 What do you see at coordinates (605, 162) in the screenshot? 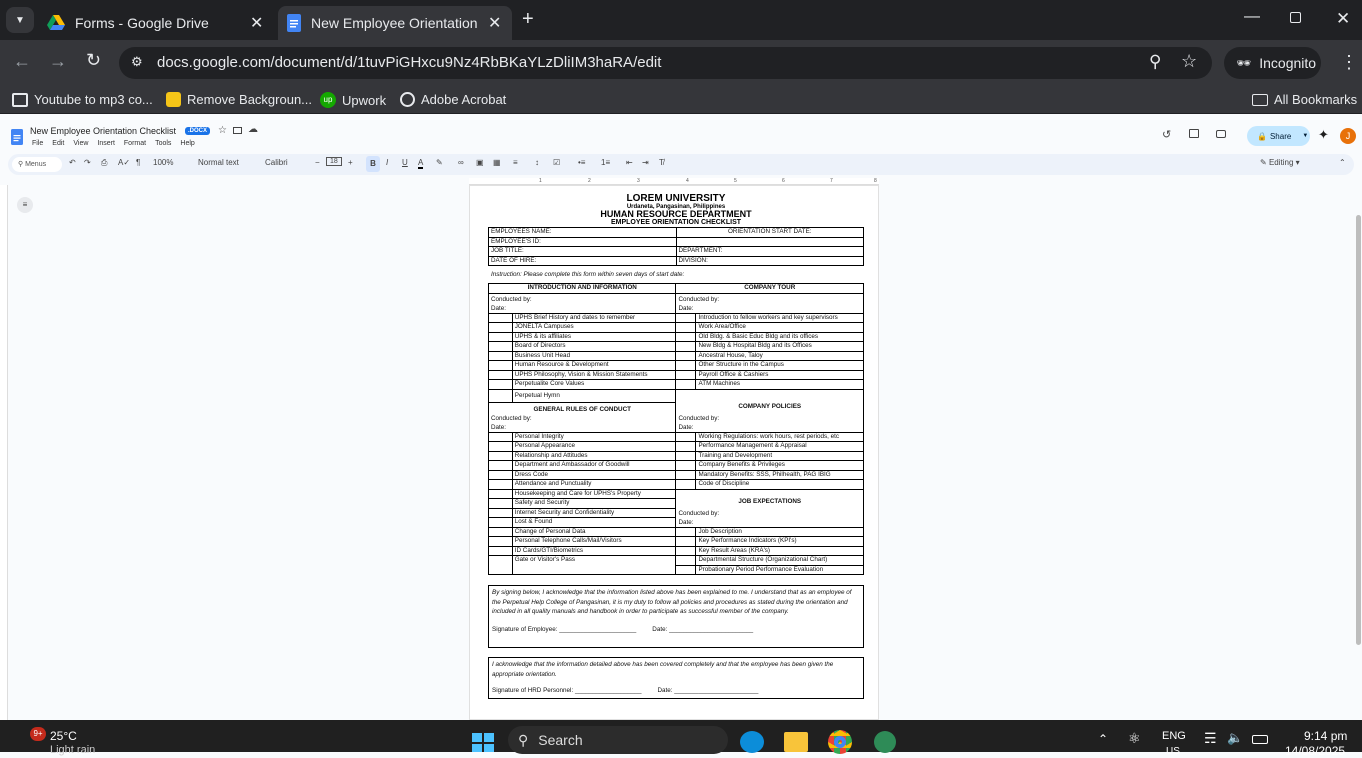
I see `numbered-list-icon: 1≡` at bounding box center [605, 162].